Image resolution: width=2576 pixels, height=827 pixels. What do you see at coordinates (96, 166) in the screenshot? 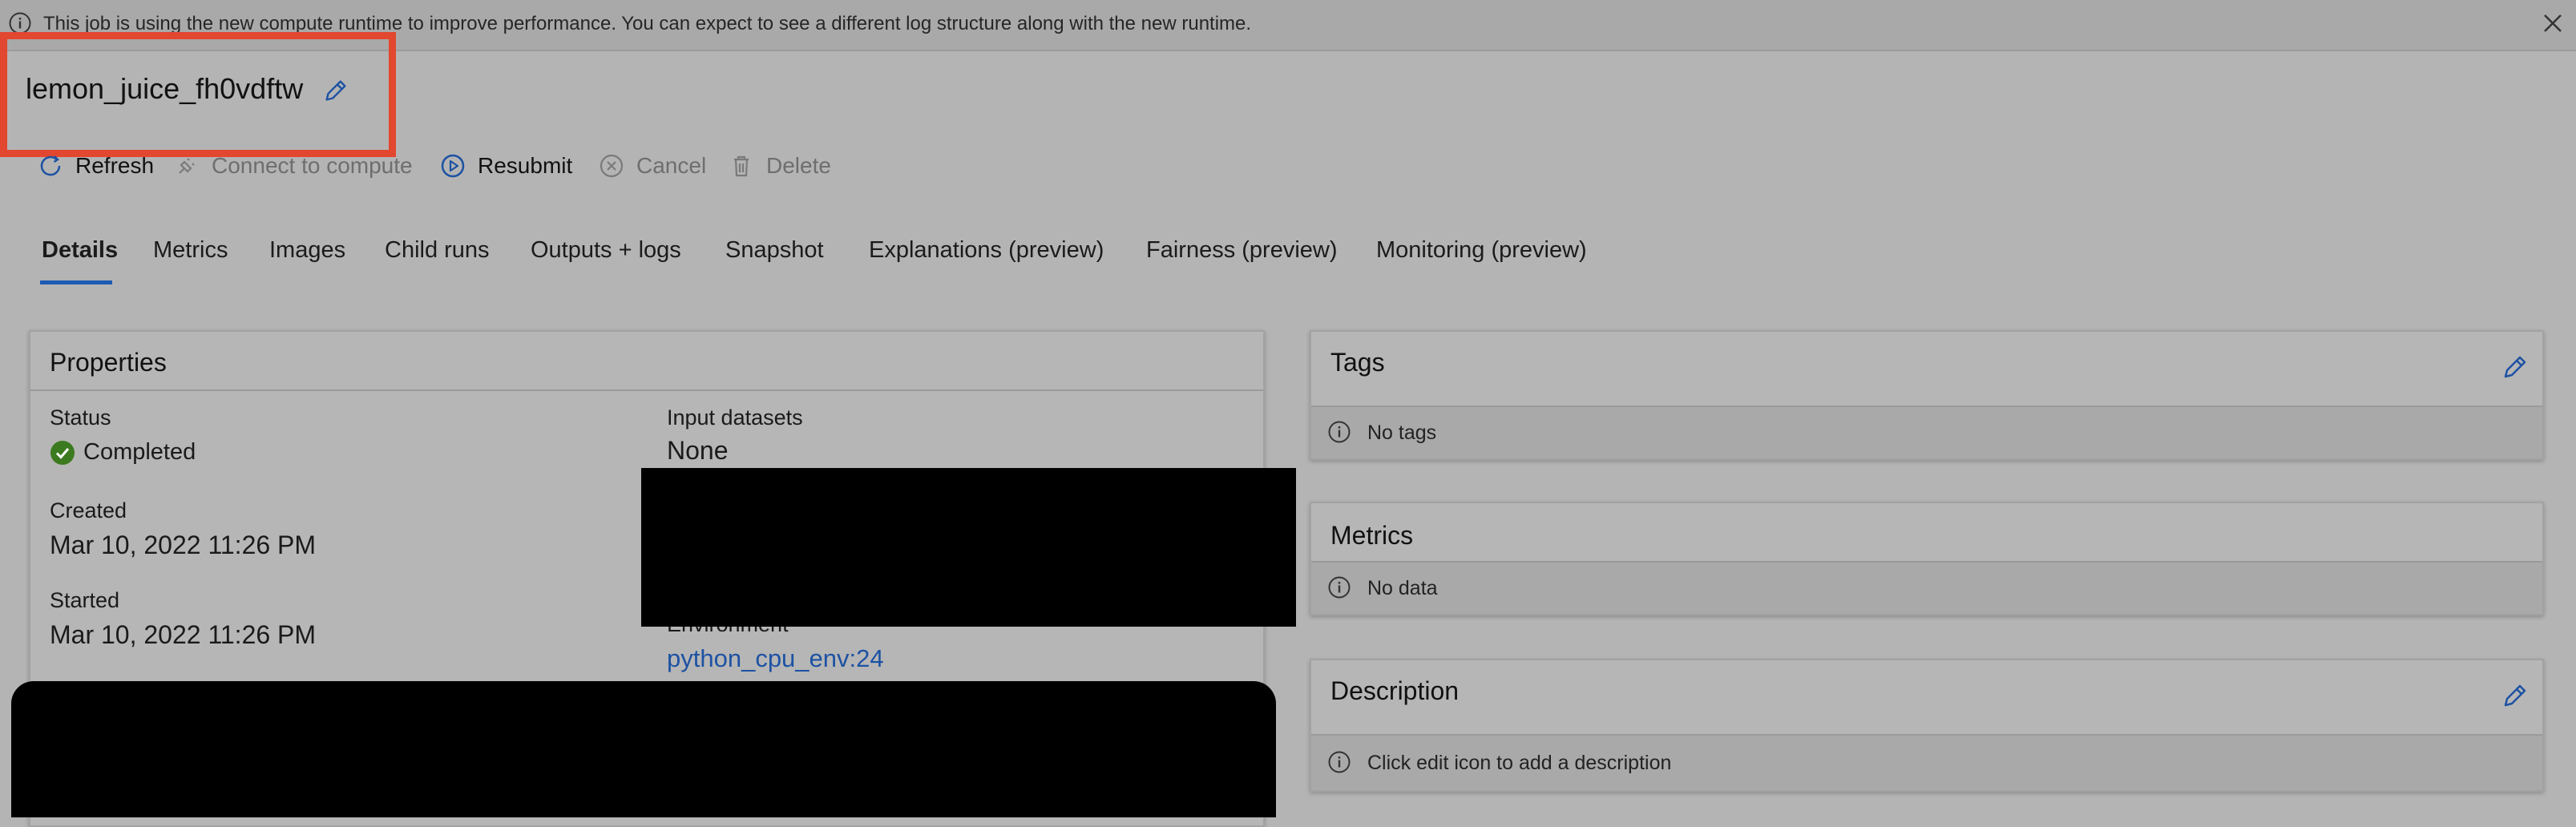
I see `refresh-button: Refresh` at bounding box center [96, 166].